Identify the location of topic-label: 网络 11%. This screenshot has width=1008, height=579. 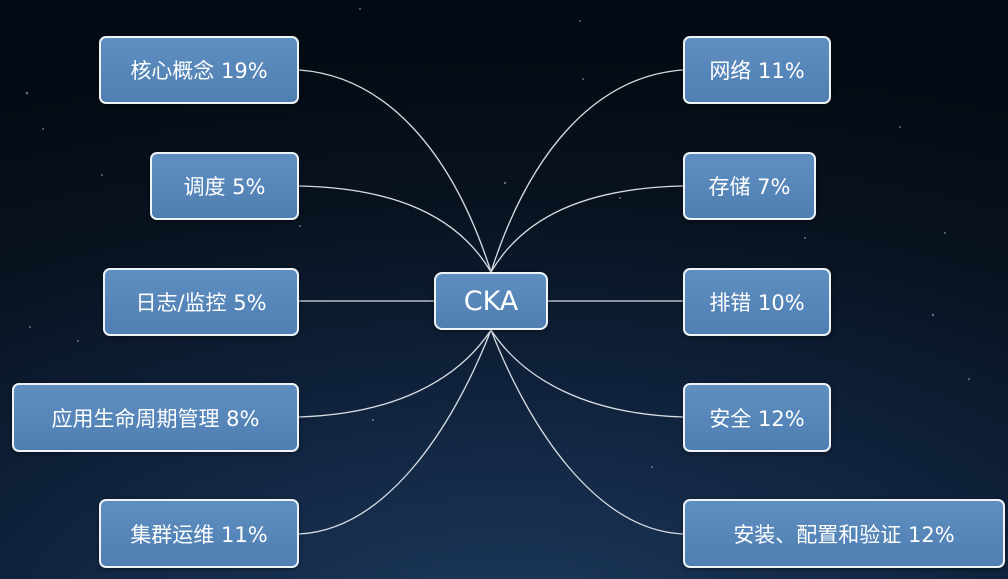
(757, 71).